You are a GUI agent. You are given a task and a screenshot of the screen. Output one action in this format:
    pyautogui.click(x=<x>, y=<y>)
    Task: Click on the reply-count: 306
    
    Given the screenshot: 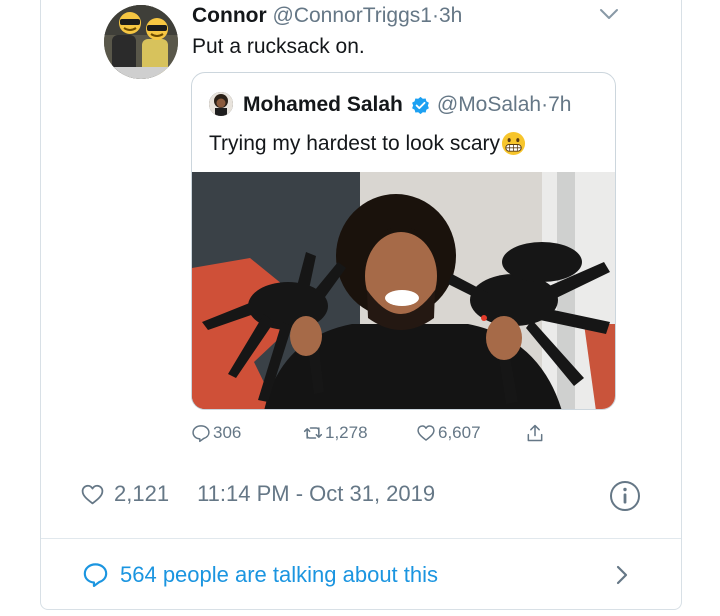 What is the action you would take?
    pyautogui.click(x=227, y=432)
    